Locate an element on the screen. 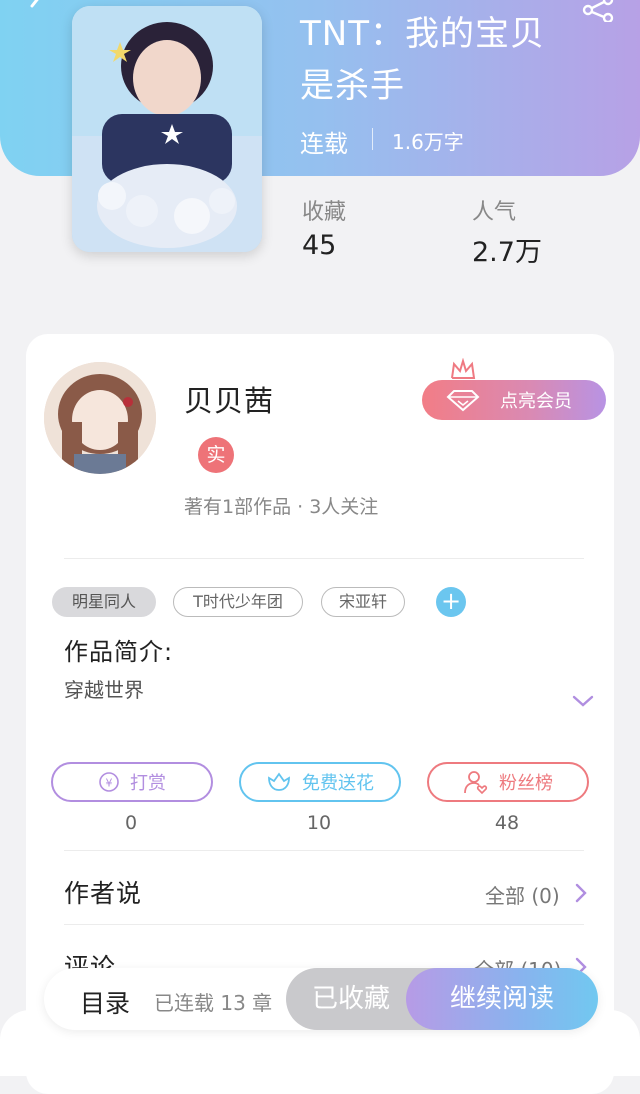 Image resolution: width=640 pixels, height=1094 pixels. crown-icon is located at coordinates (463, 368).